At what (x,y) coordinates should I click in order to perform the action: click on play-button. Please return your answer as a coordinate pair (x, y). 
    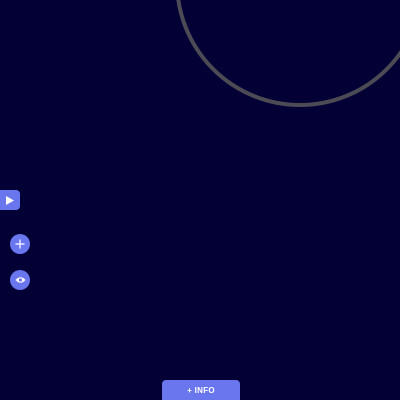
    Looking at the image, I should click on (10, 200).